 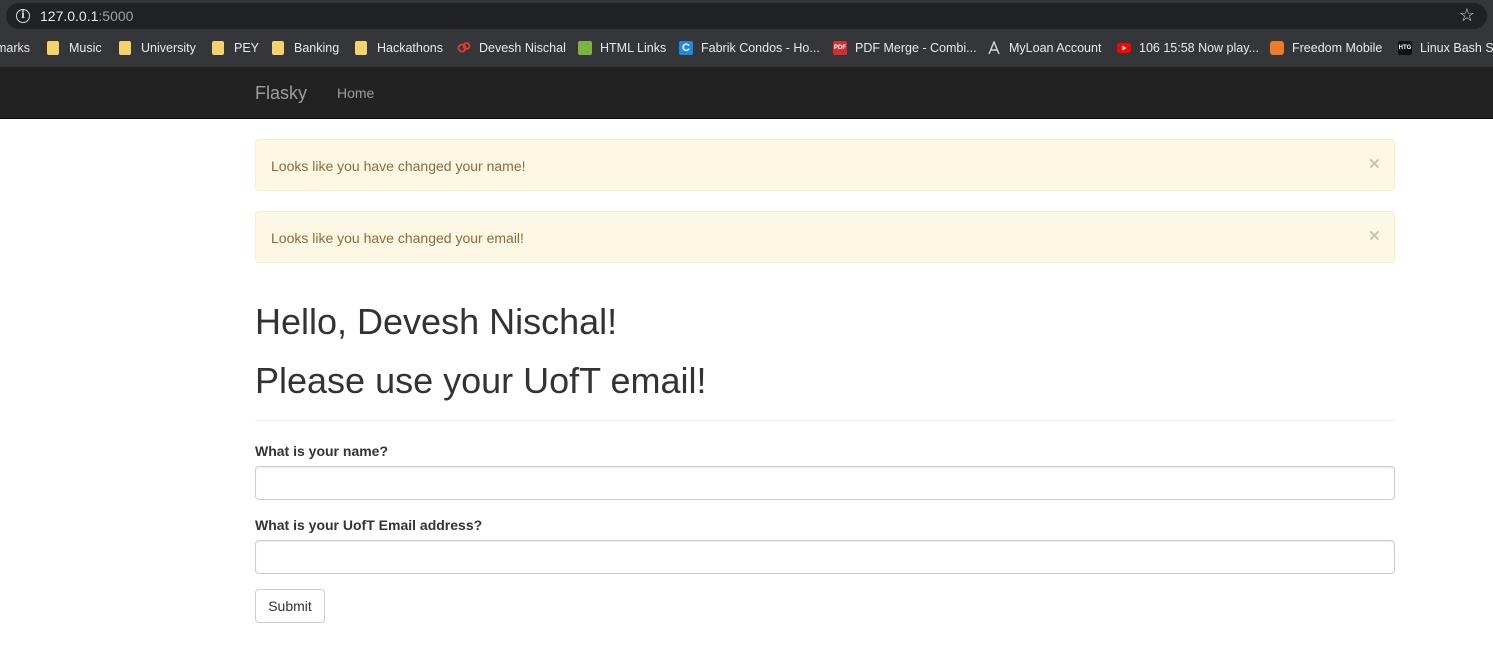 What do you see at coordinates (410, 48) in the screenshot?
I see `bookmark-label: Hackathons` at bounding box center [410, 48].